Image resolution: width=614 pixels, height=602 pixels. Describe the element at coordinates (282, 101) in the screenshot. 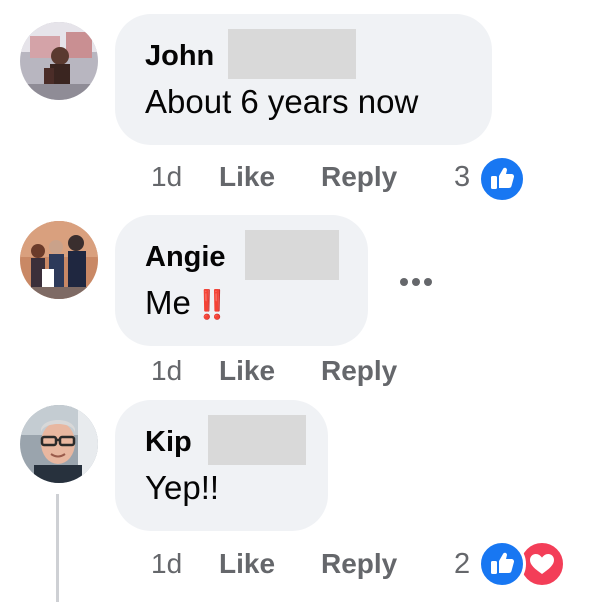

I see `comment-text: About 6 years now` at that location.